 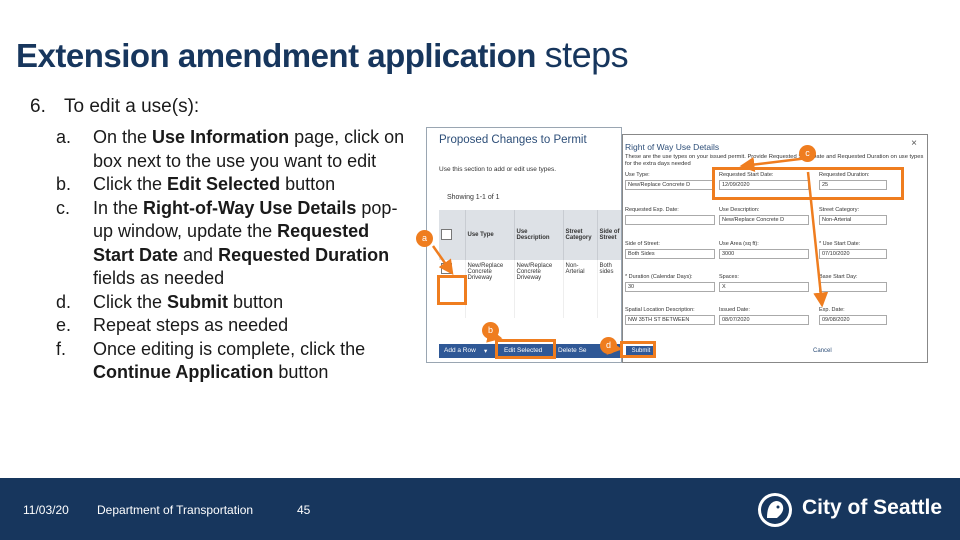 What do you see at coordinates (764, 220) in the screenshot?
I see `use-description-input: New/Replace Concrete D` at bounding box center [764, 220].